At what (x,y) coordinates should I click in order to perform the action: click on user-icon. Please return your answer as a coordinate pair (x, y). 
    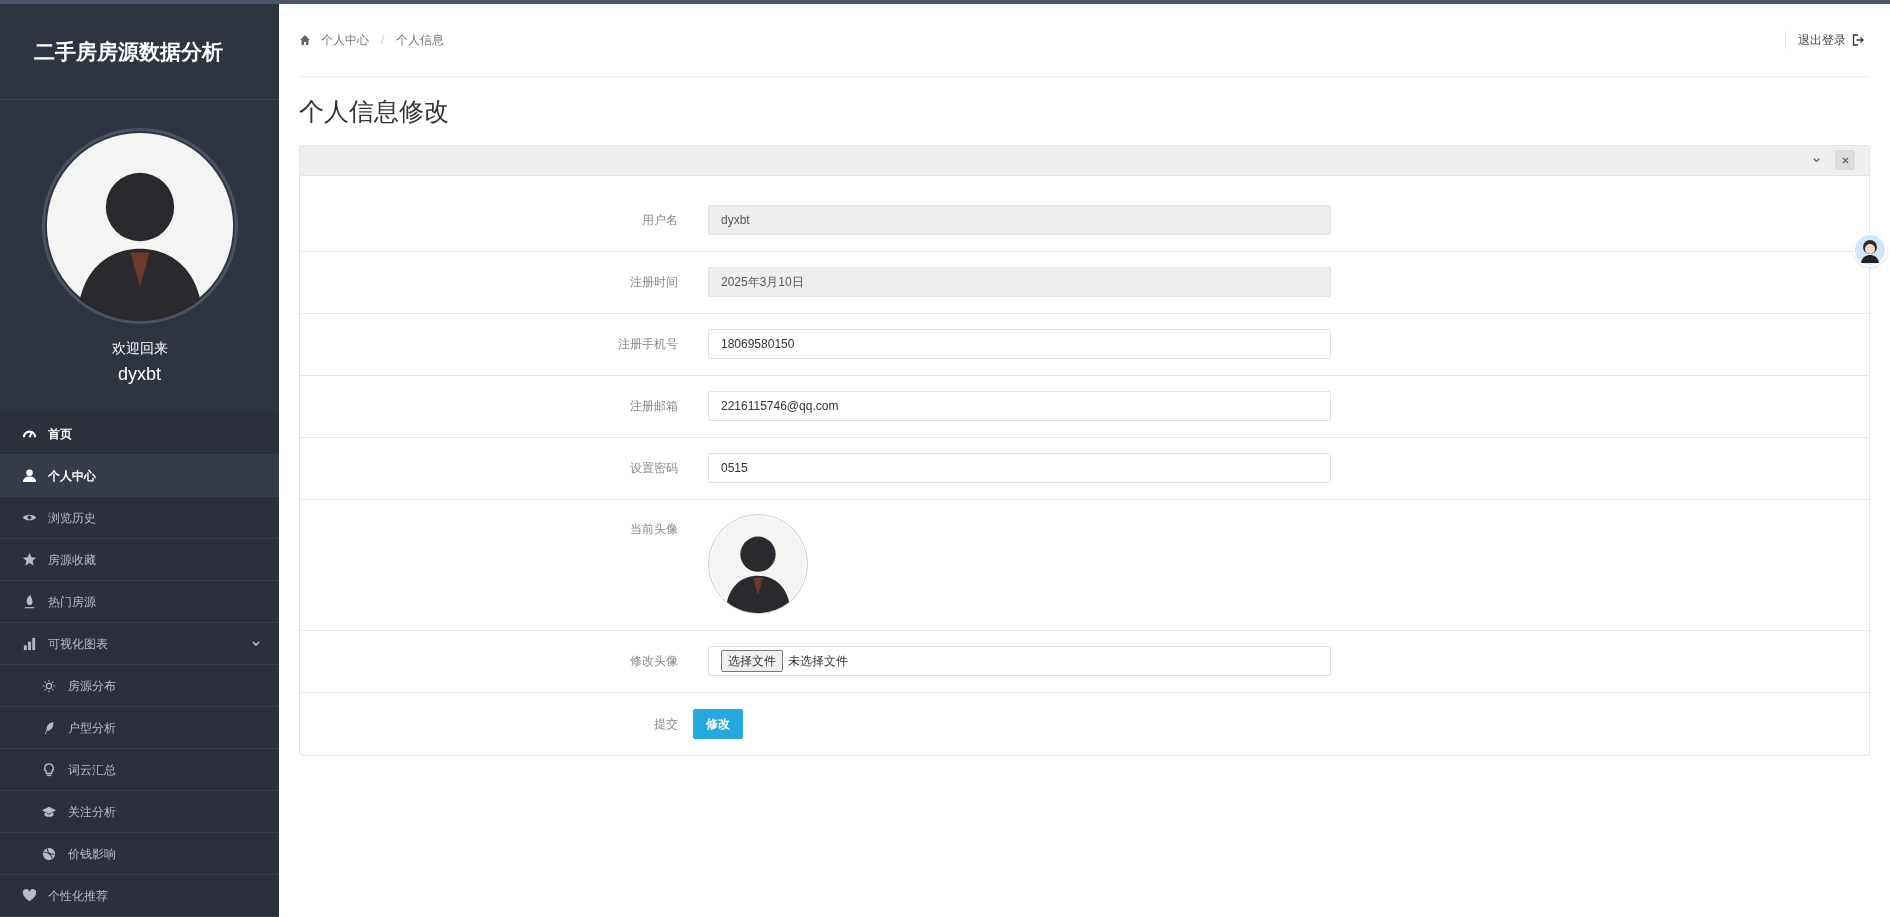
    Looking at the image, I should click on (29, 475).